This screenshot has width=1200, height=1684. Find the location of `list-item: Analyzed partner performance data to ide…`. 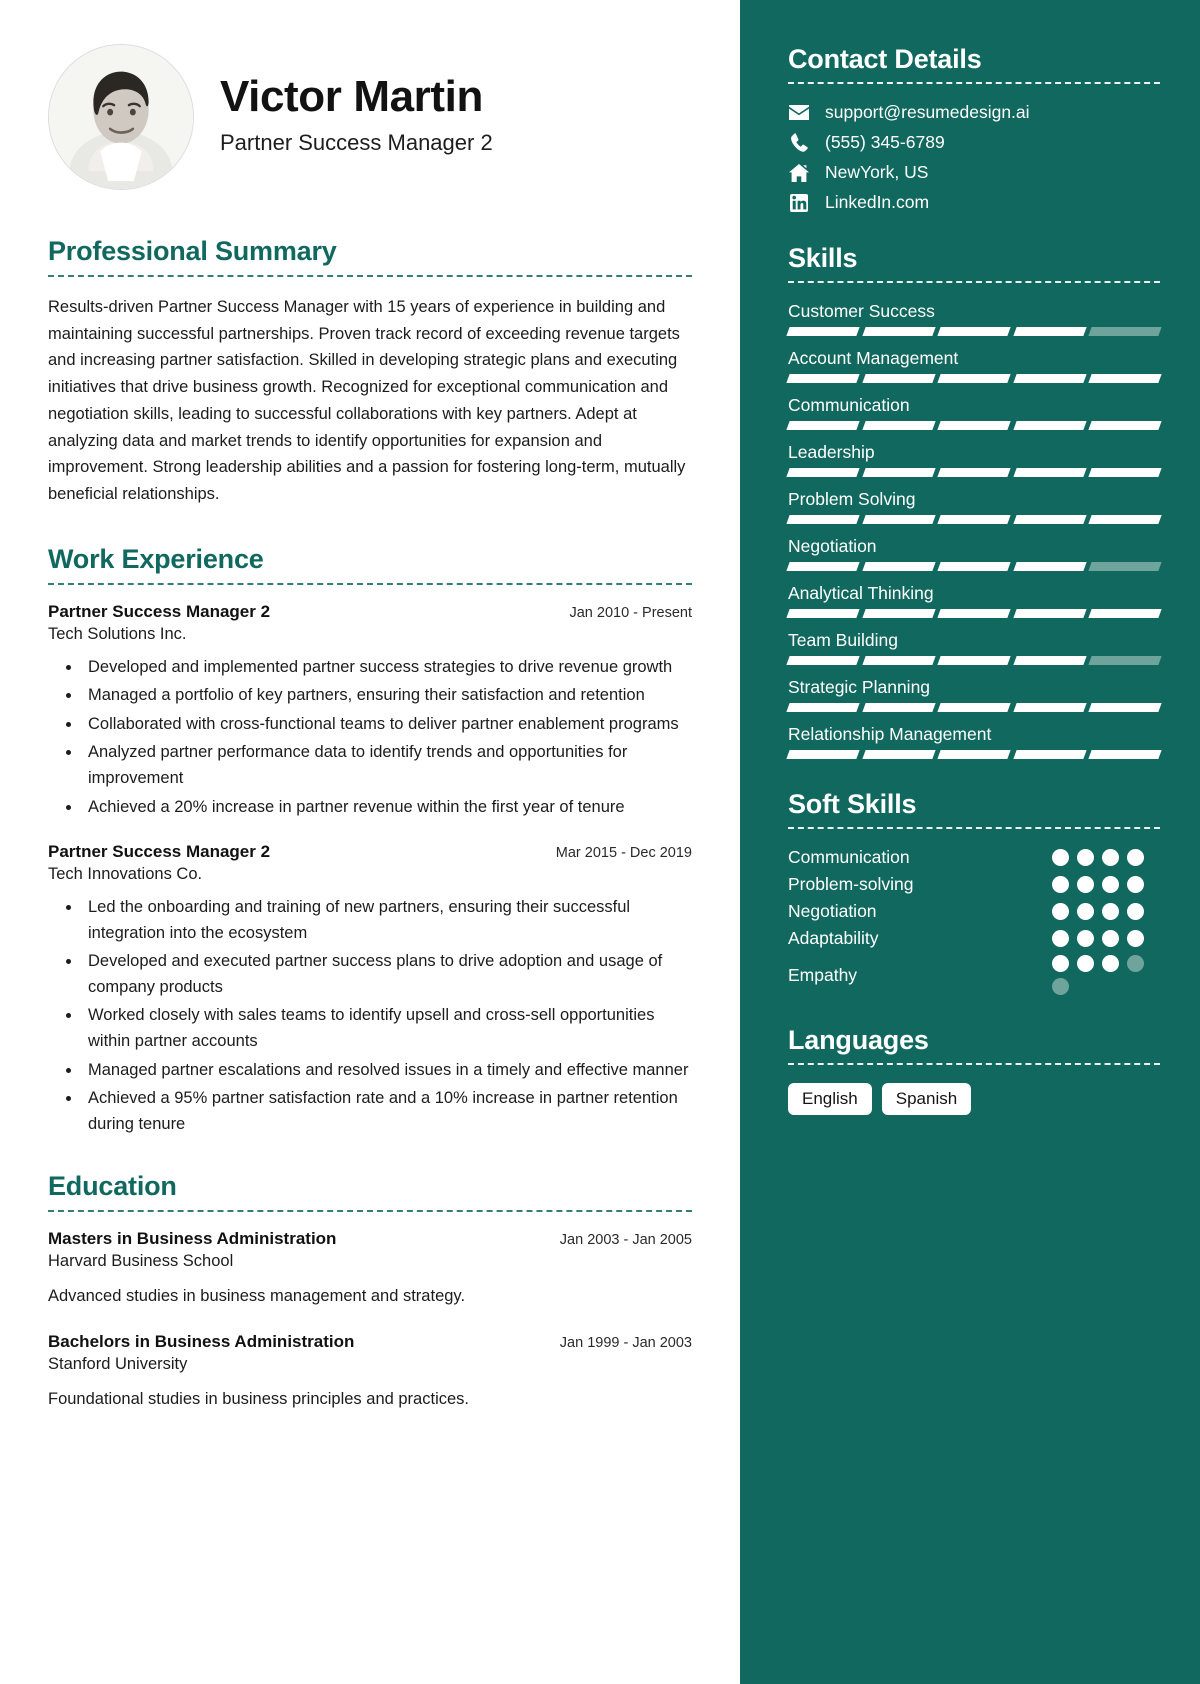

list-item: Analyzed partner performance data to ide… is located at coordinates (387, 765).